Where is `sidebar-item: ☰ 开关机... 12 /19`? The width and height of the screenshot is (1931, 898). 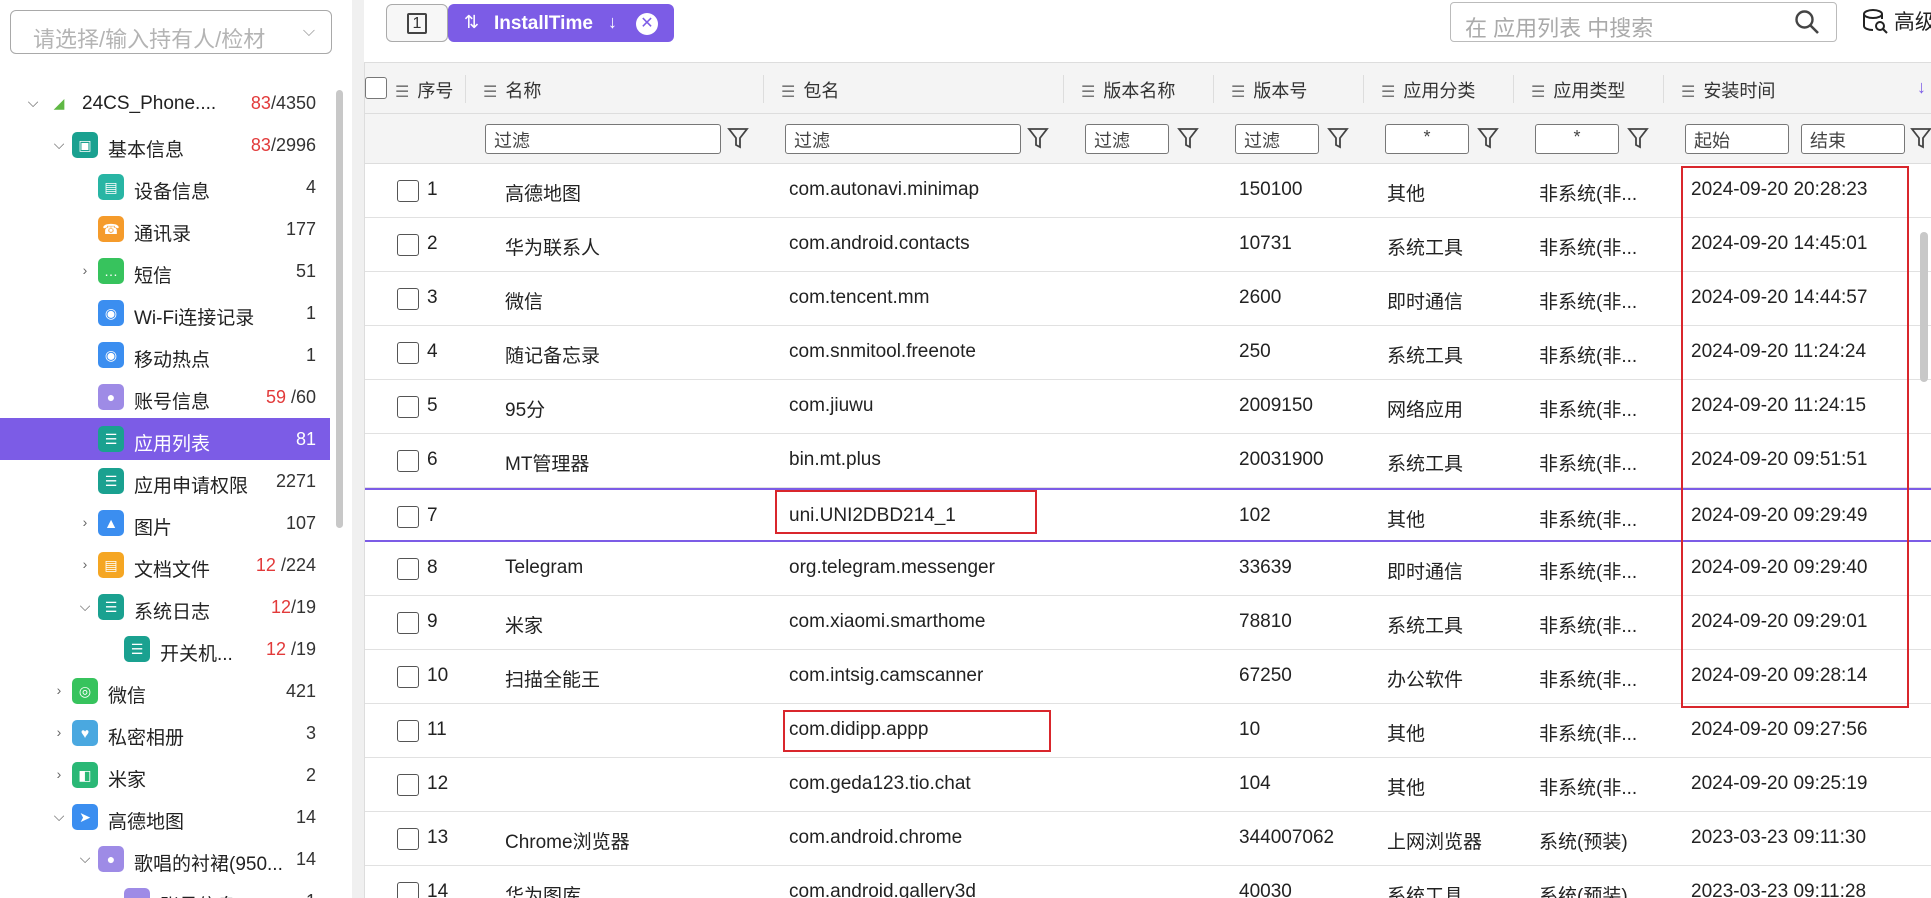 sidebar-item: ☰ 开关机... 12 /19 is located at coordinates (165, 649).